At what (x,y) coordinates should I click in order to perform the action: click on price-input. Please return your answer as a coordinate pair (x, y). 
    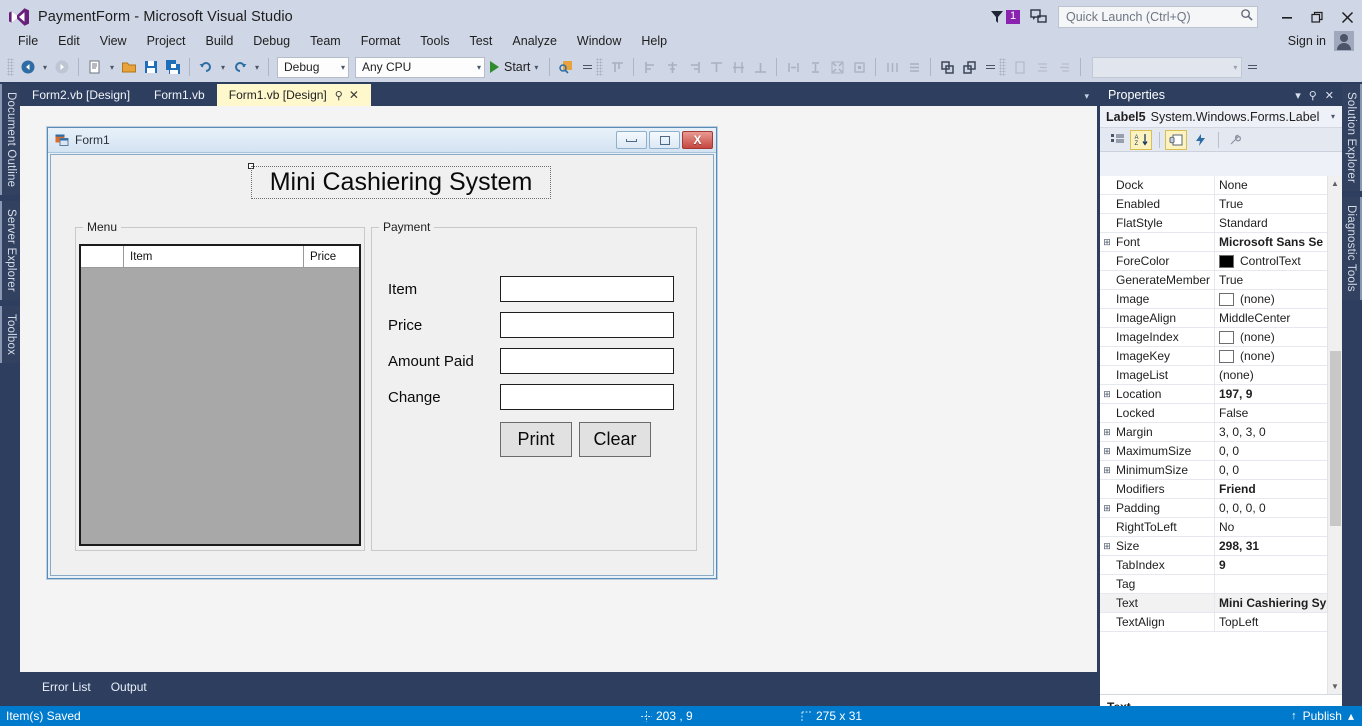
    Looking at the image, I should click on (587, 325).